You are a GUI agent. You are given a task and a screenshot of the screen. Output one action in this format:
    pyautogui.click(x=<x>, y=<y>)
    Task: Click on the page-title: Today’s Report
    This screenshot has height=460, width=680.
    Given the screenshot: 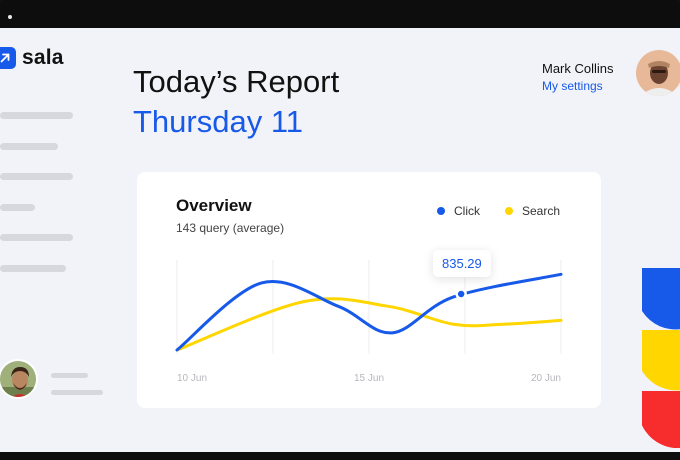 What is the action you would take?
    pyautogui.click(x=236, y=81)
    